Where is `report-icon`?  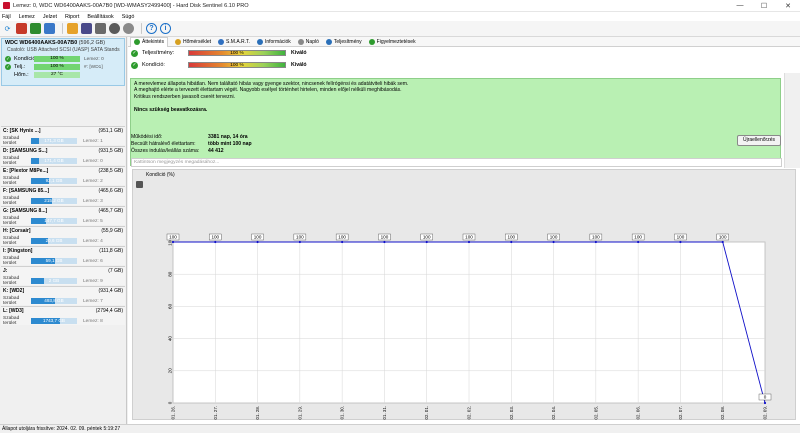 report-icon is located at coordinates (72, 28).